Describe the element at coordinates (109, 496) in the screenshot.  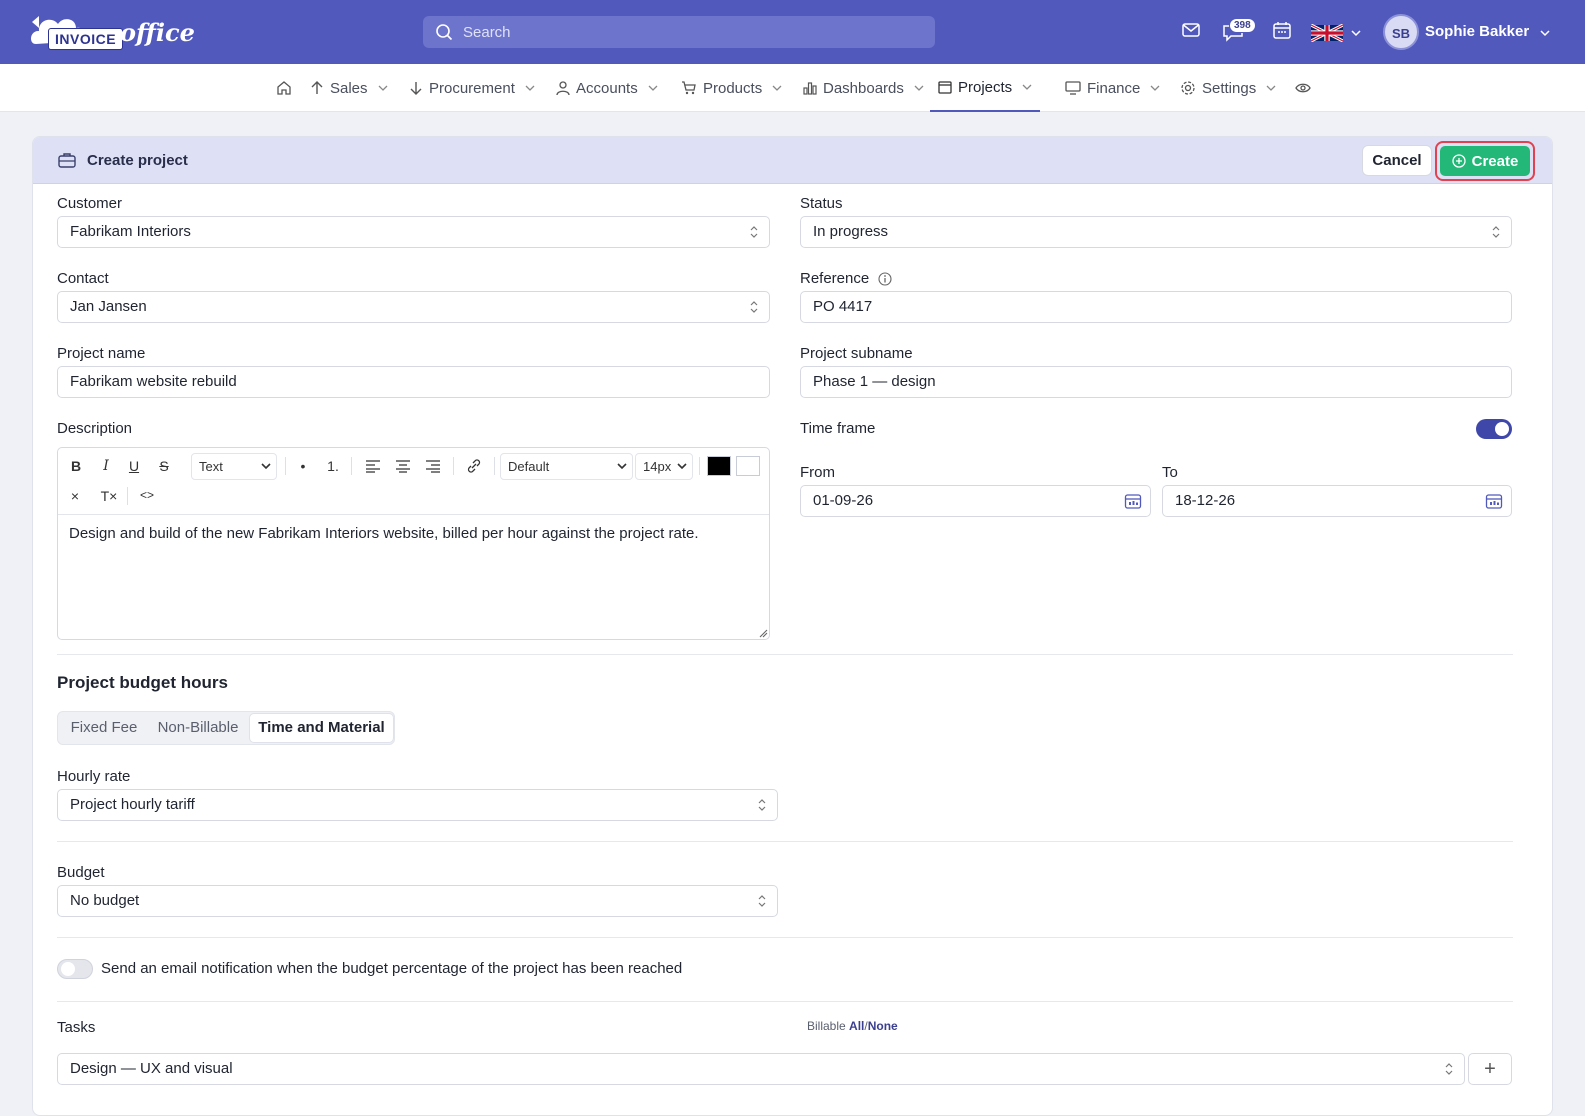
I see `clear-format-button: T×` at that location.